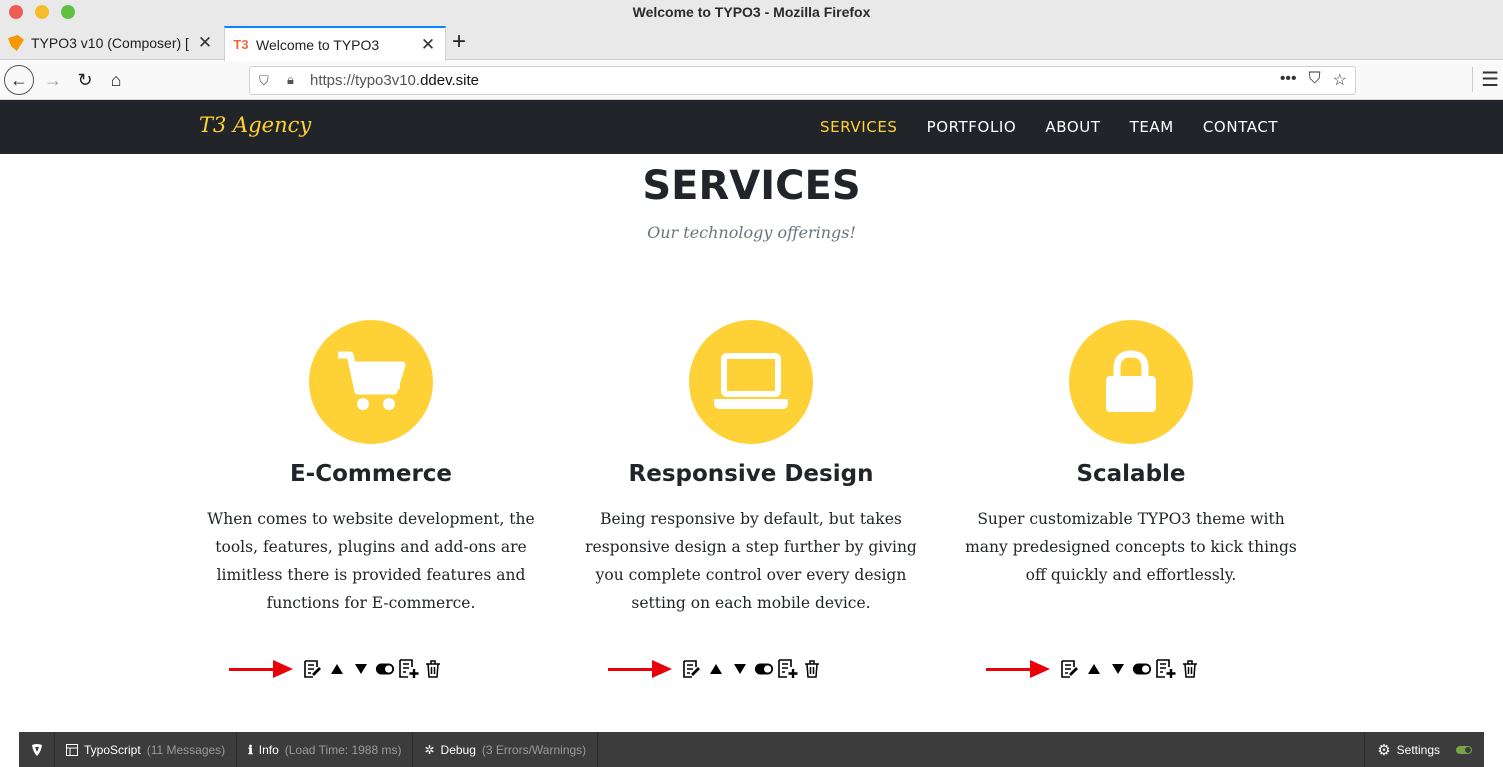  Describe the element at coordinates (53, 80) in the screenshot. I see `forward-button: →` at that location.